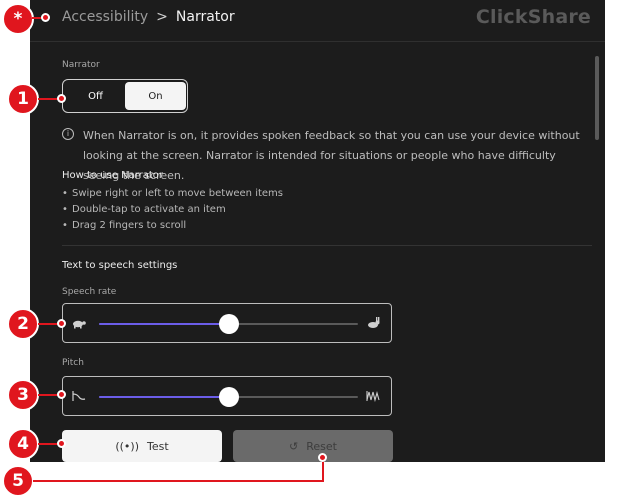 The height and width of the screenshot is (499, 628). Describe the element at coordinates (95, 96) in the screenshot. I see `toggle-off-option: Off` at that location.